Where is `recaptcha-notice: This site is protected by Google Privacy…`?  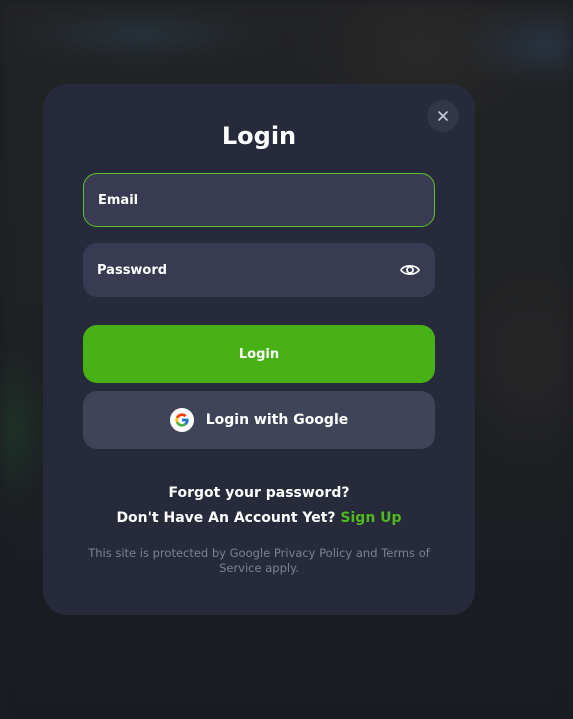
recaptcha-notice: This site is protected by Google Privacy… is located at coordinates (259, 560).